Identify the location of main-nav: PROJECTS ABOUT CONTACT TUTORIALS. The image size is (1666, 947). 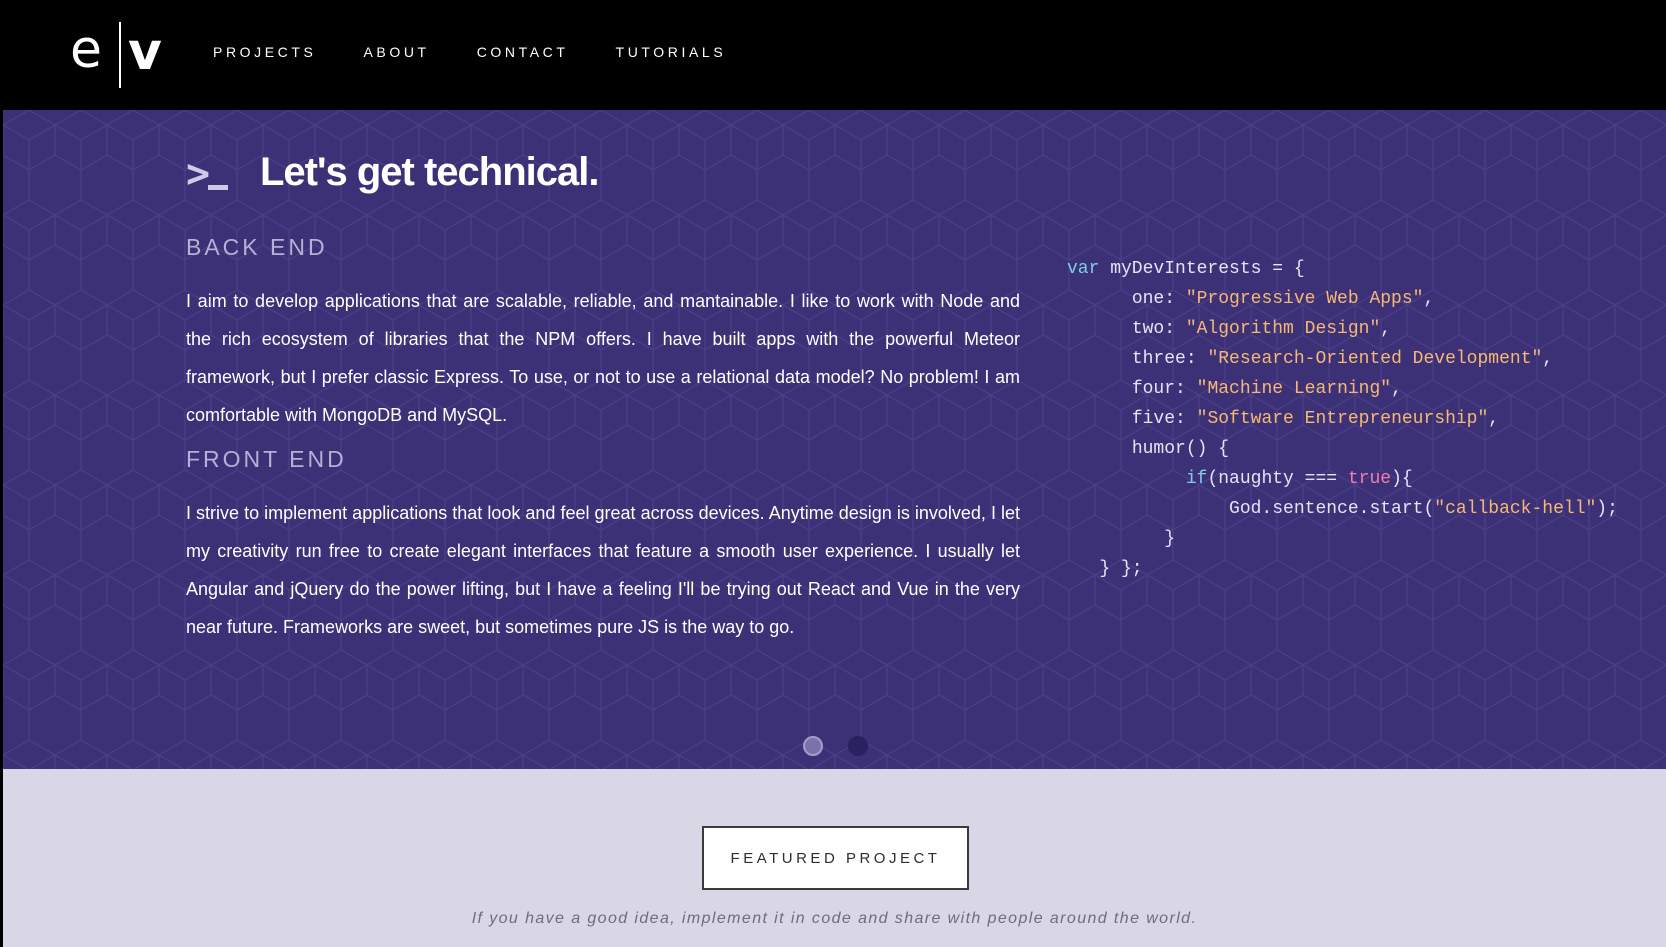
(493, 52).